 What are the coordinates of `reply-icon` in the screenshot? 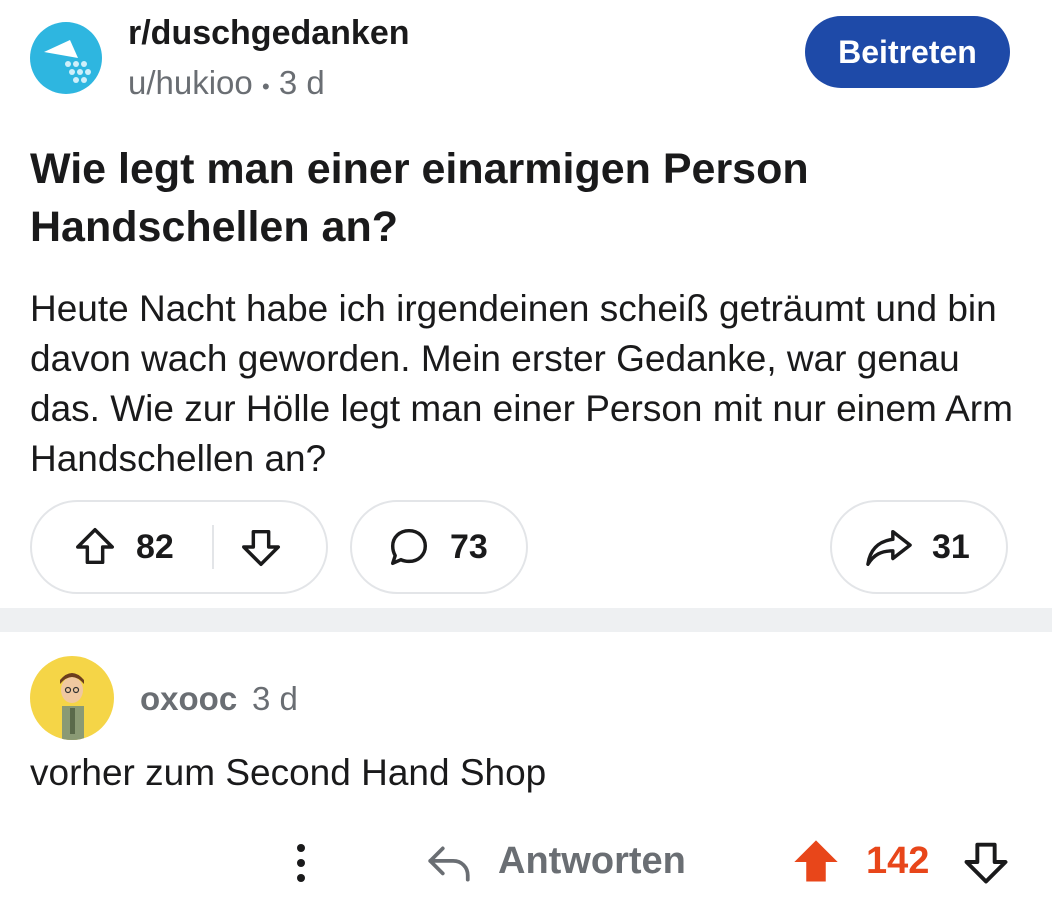 It's located at (449, 863).